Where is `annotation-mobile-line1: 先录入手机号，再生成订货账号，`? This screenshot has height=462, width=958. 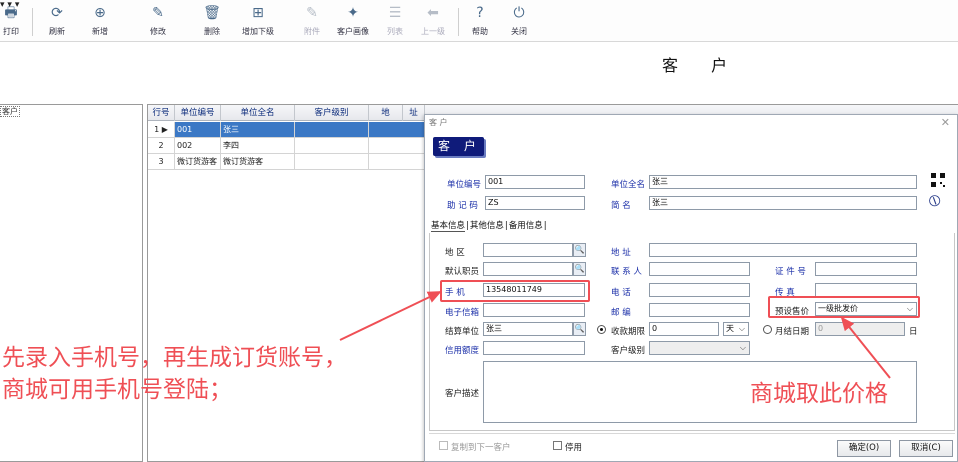 annotation-mobile-line1: 先录入手机号，再生成订货账号， is located at coordinates (174, 358).